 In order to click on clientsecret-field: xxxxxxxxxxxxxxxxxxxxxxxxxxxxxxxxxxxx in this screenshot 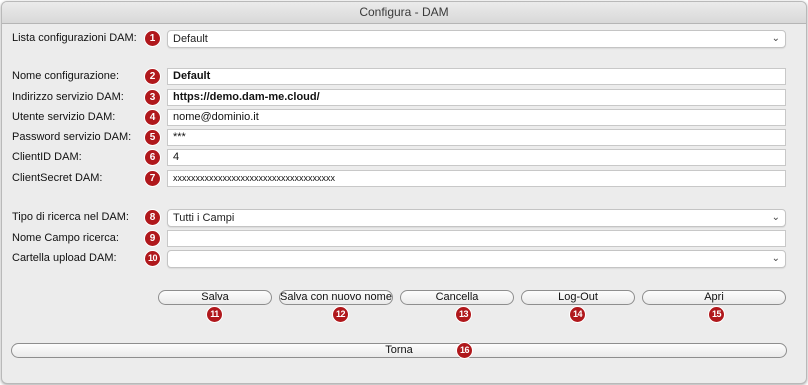, I will do `click(476, 178)`.